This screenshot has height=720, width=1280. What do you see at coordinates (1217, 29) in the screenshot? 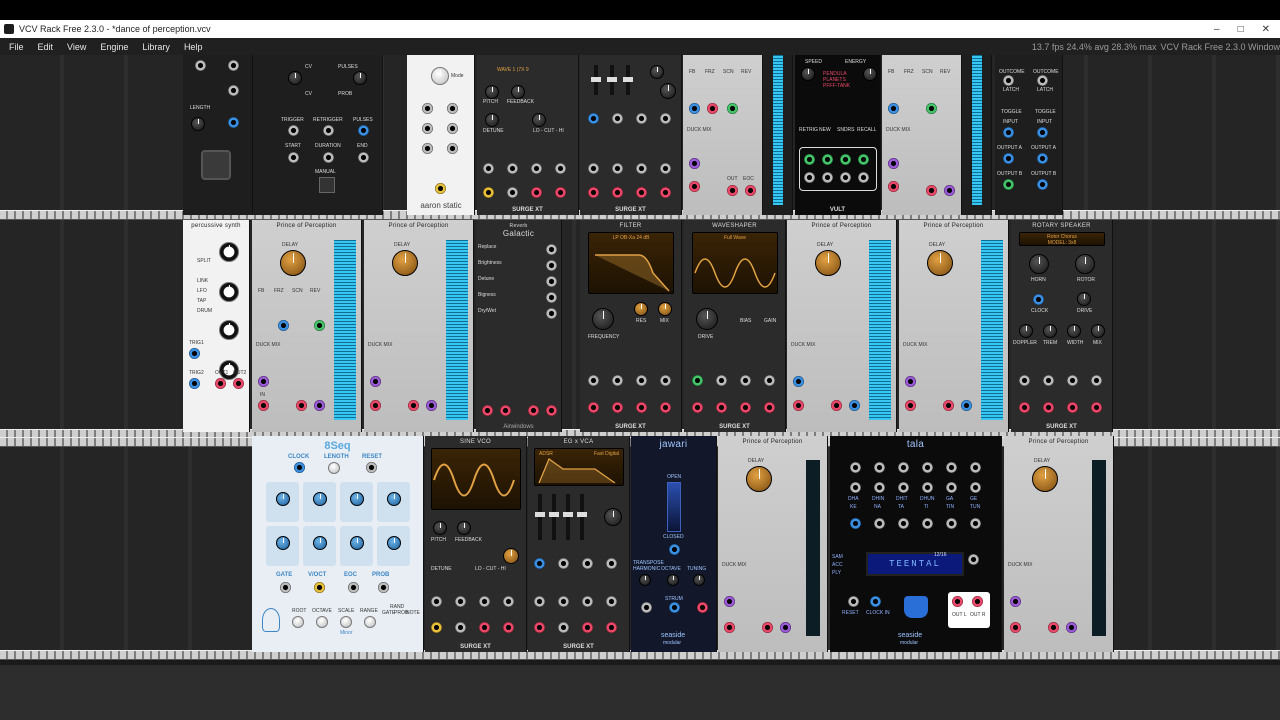
I see `minimize-button: –` at bounding box center [1217, 29].